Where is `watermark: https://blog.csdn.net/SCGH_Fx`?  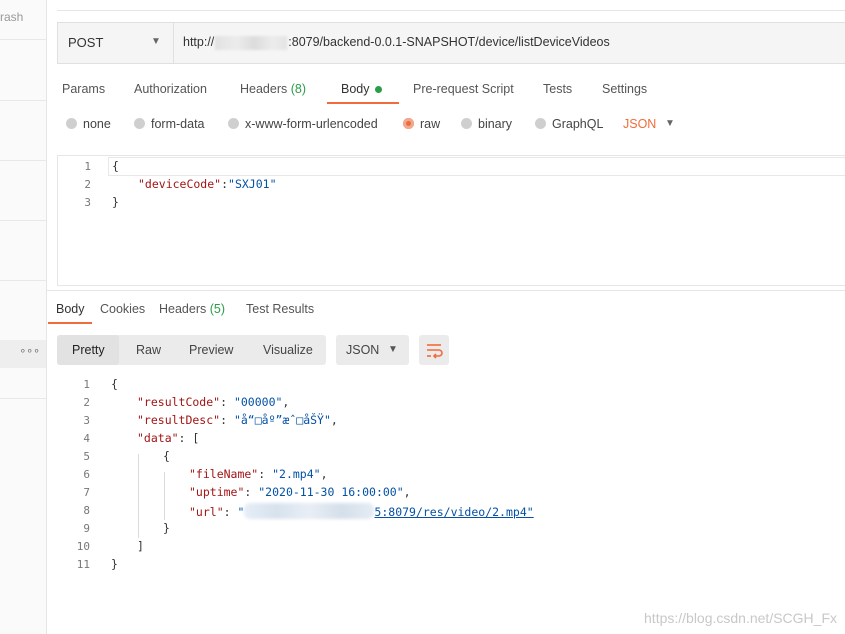 watermark: https://blog.csdn.net/SCGH_Fx is located at coordinates (740, 618).